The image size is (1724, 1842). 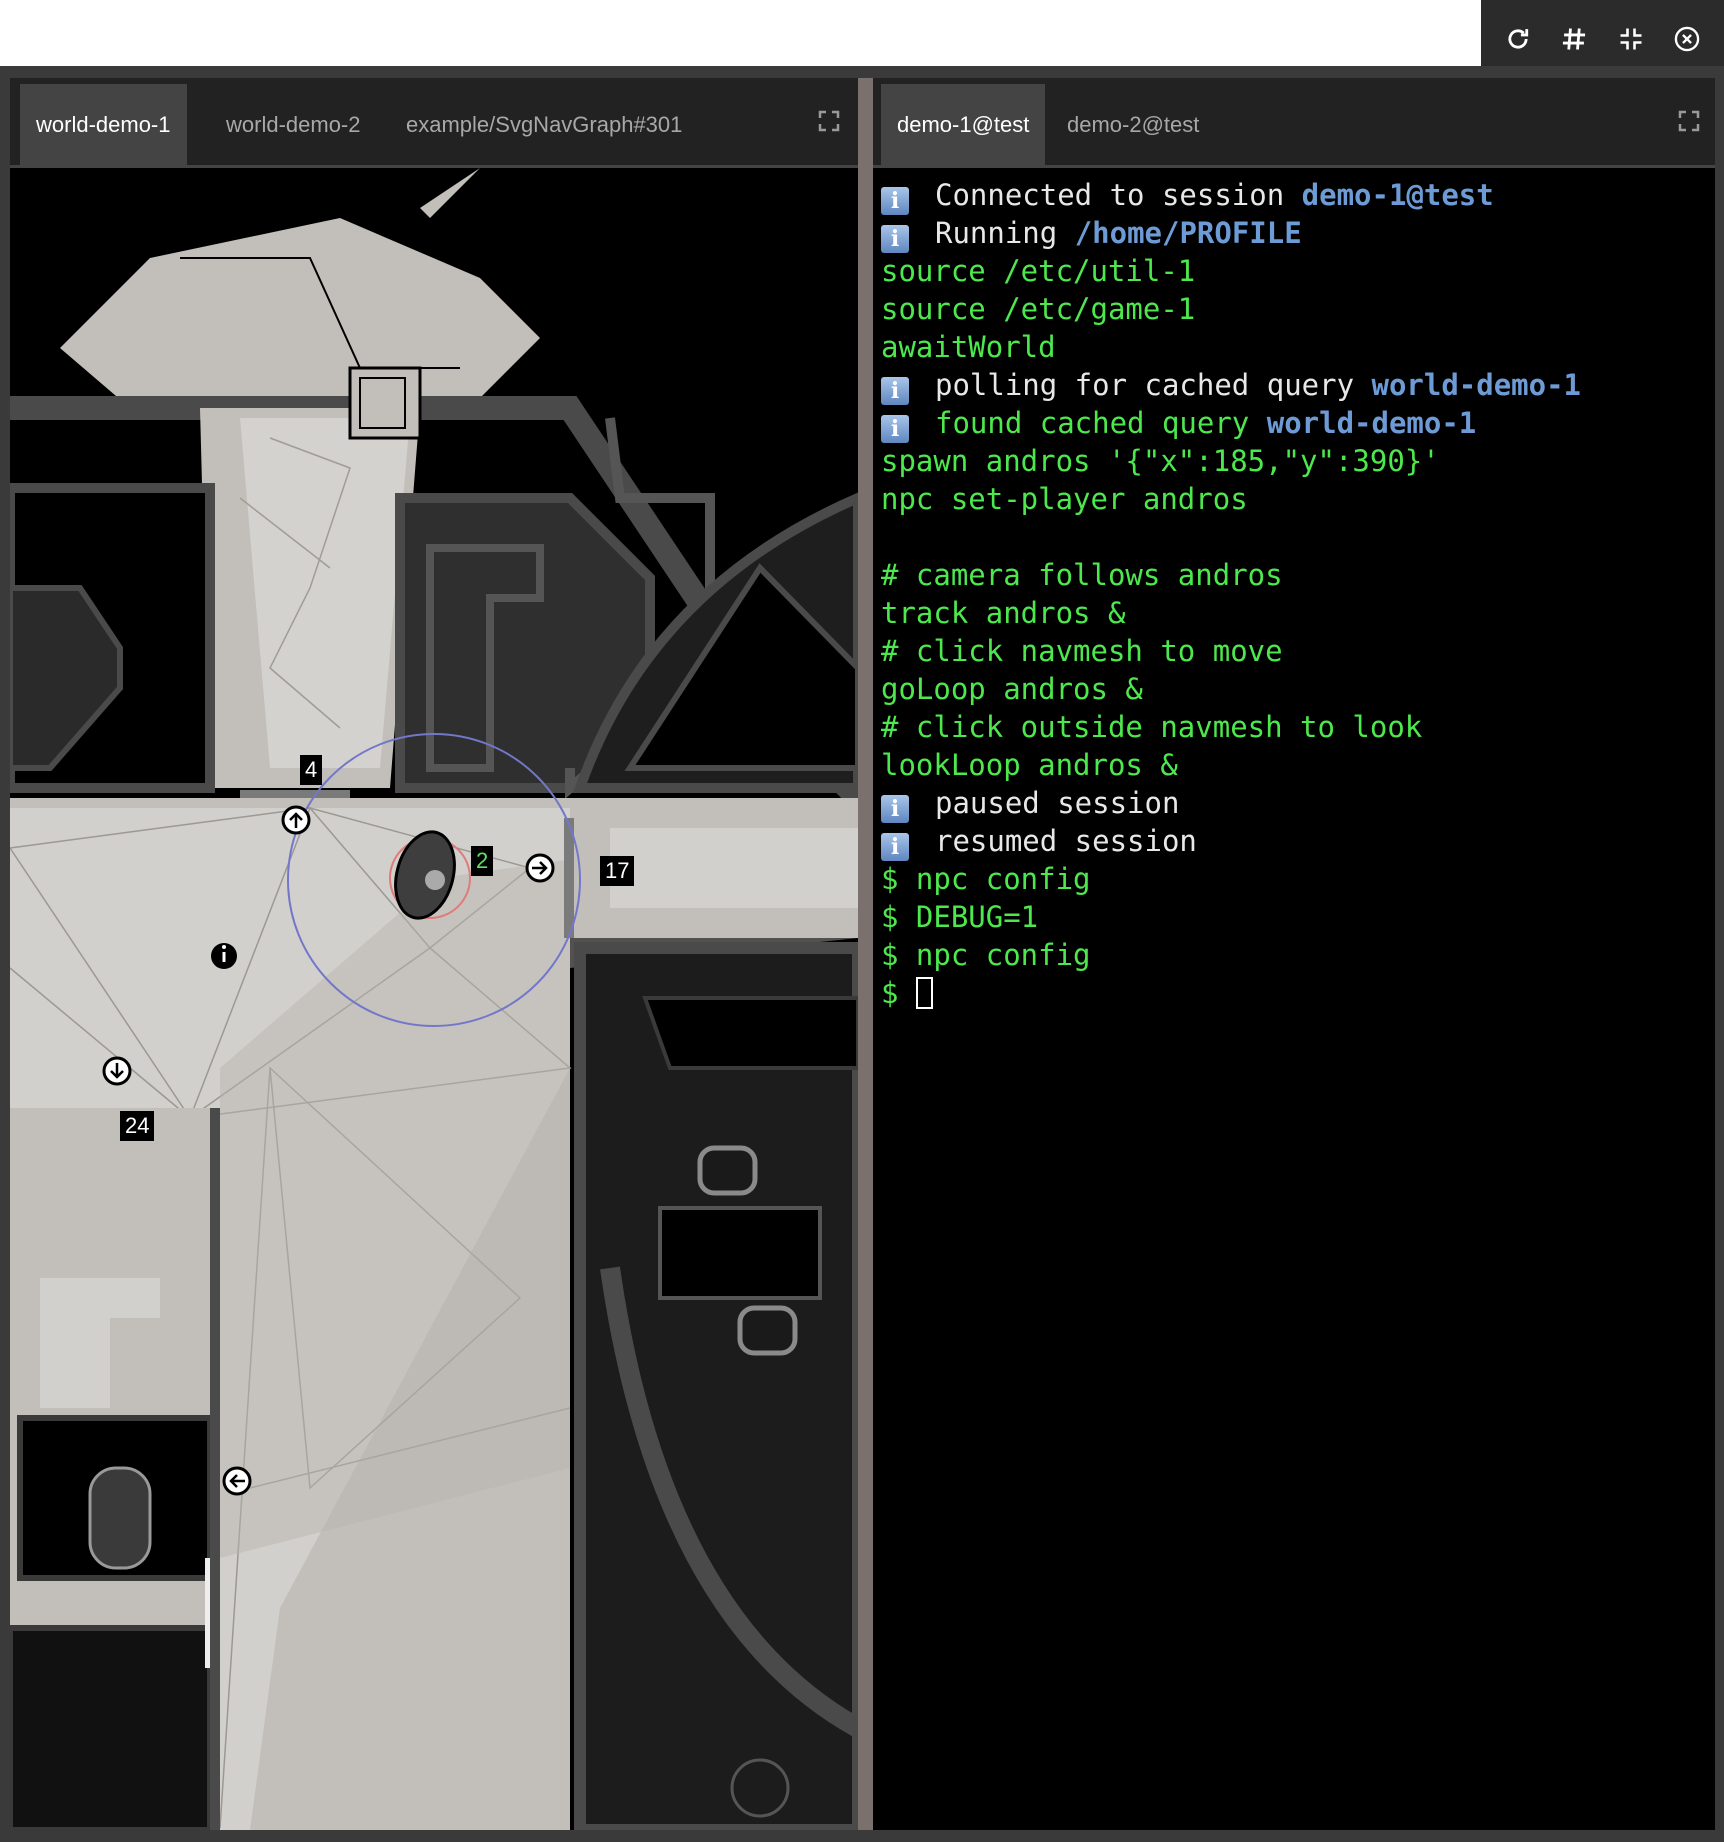 I want to click on hash-icon, so click(x=1574, y=39).